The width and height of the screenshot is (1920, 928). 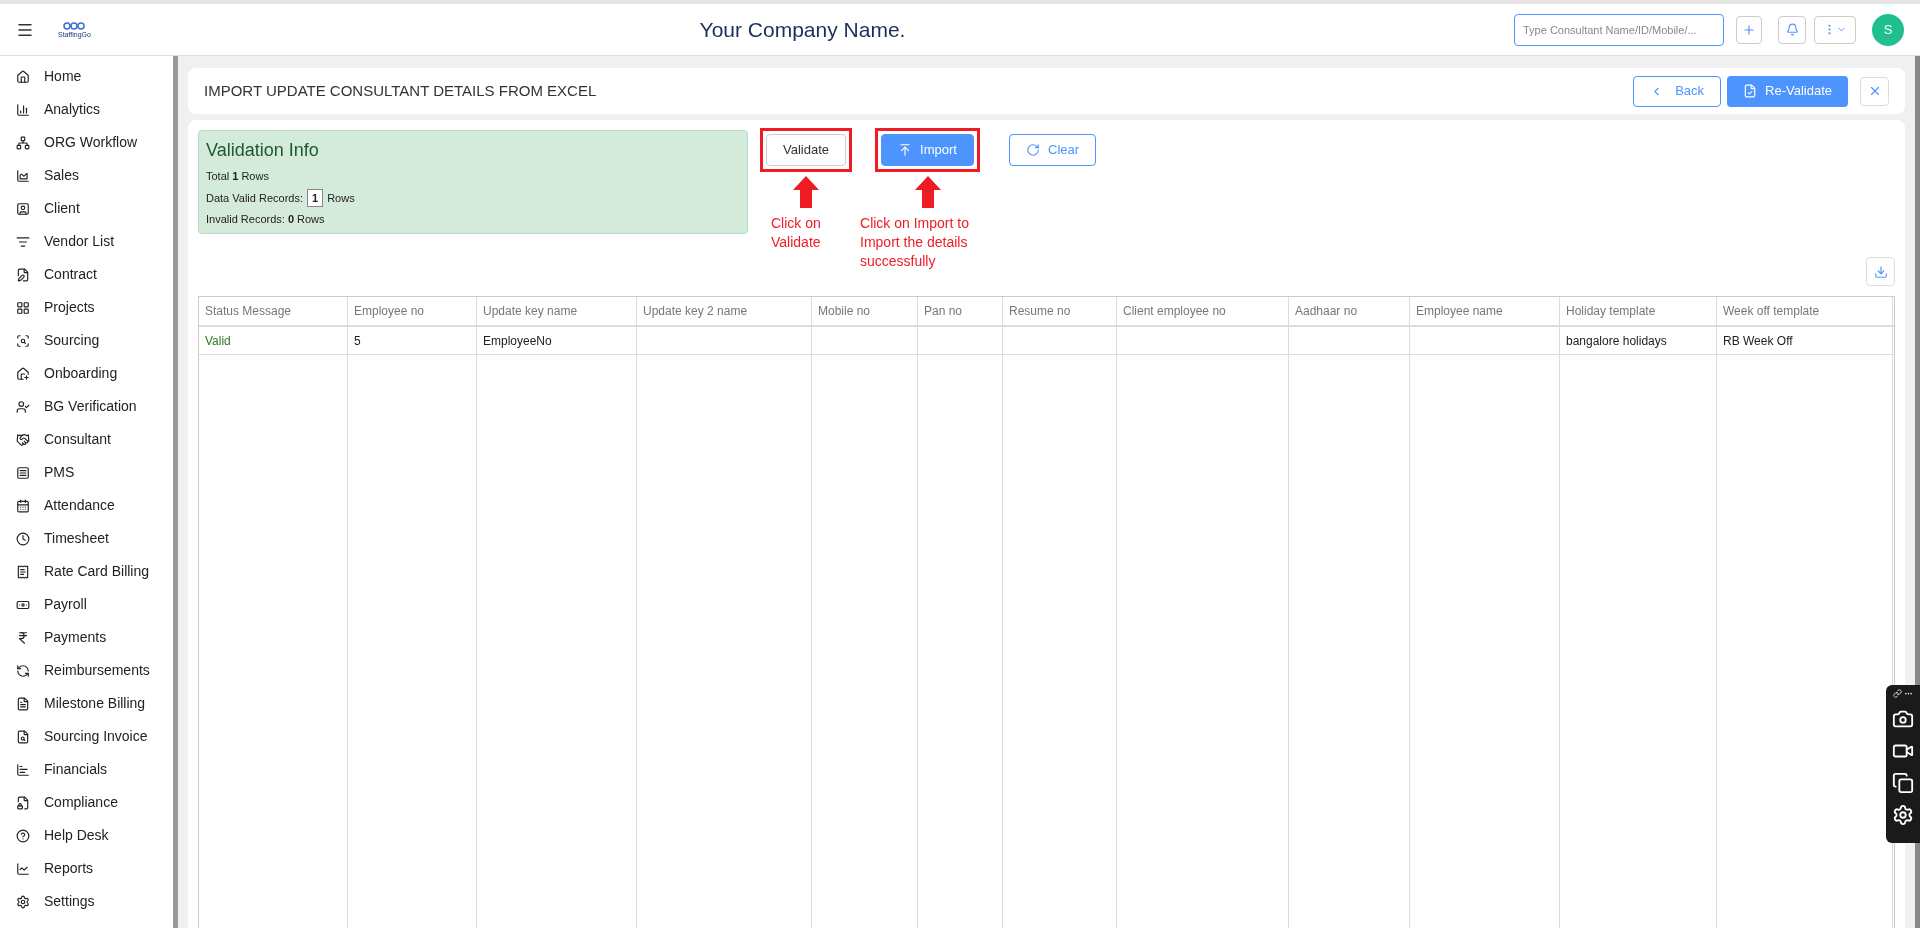 I want to click on column-header: Client employee no, so click(x=1203, y=311).